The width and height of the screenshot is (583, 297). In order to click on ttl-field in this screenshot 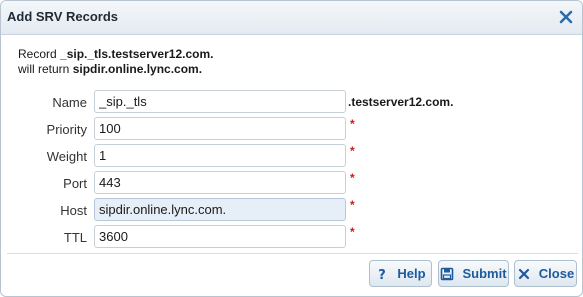, I will do `click(220, 236)`.